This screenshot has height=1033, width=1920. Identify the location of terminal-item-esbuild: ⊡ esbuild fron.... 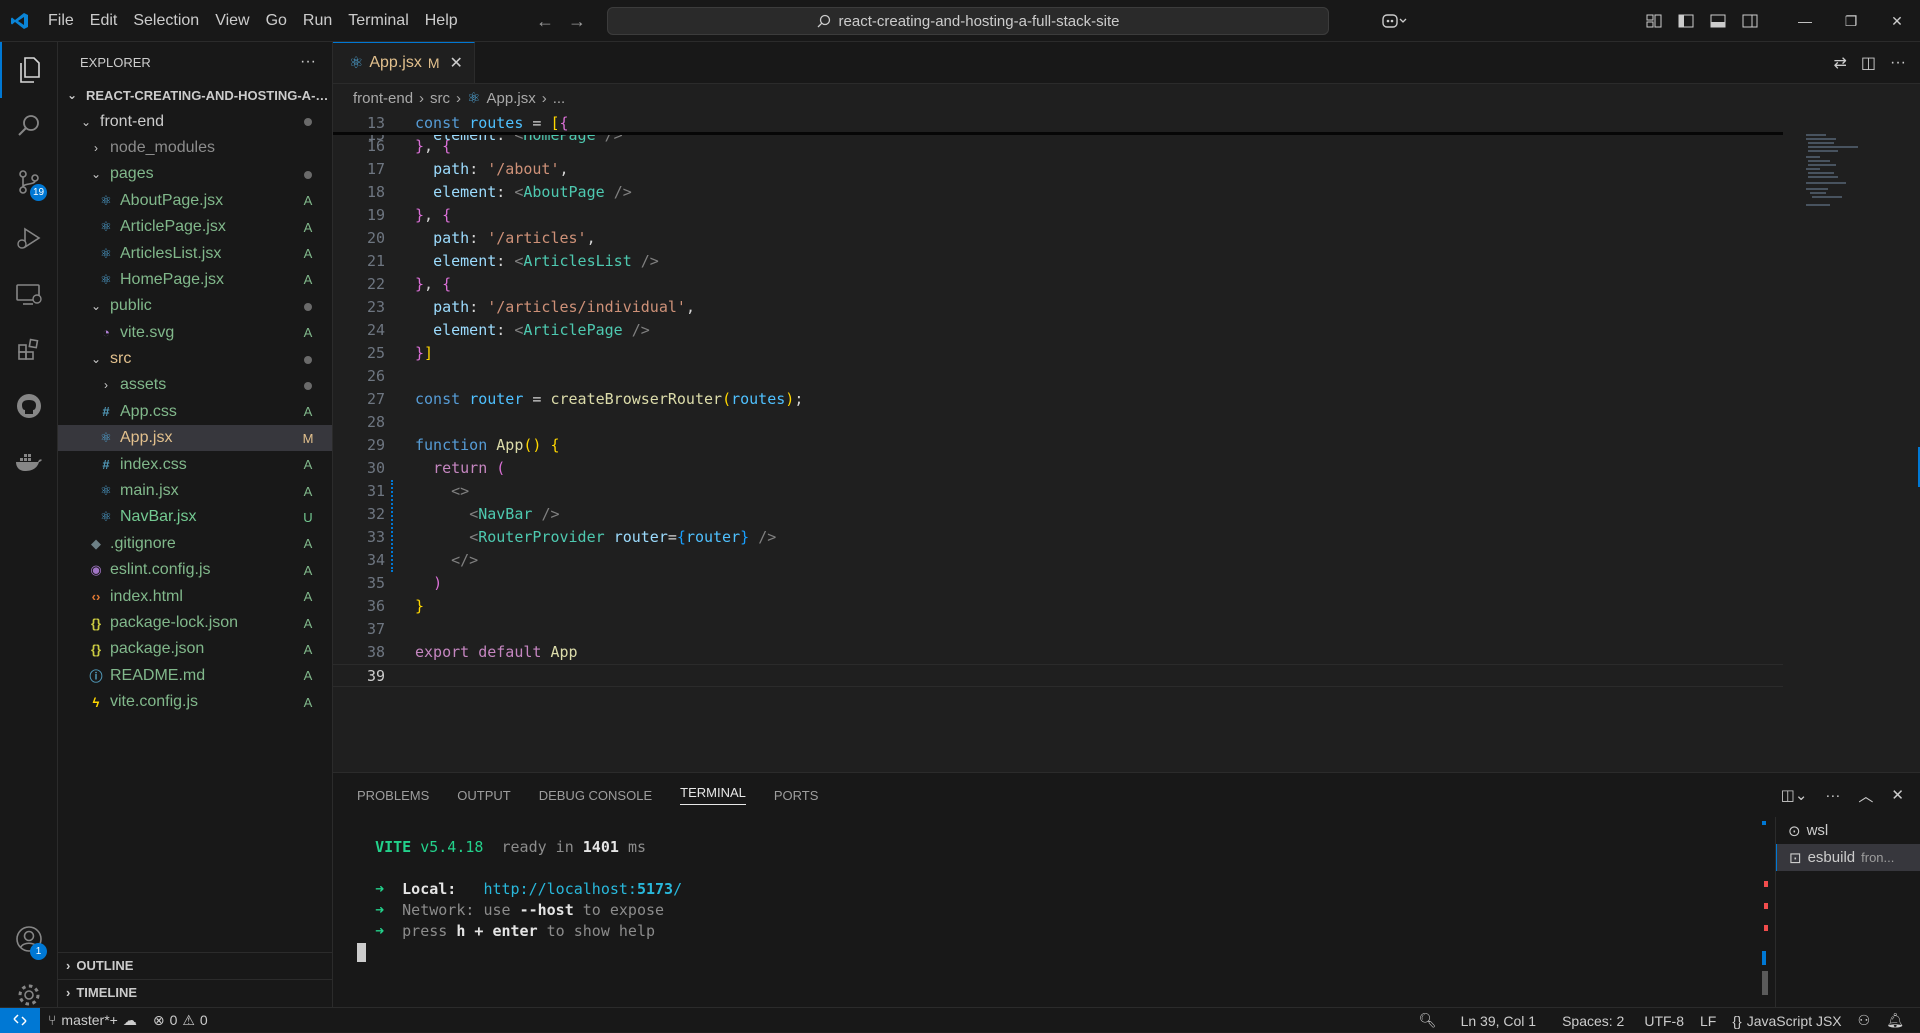
(1848, 857).